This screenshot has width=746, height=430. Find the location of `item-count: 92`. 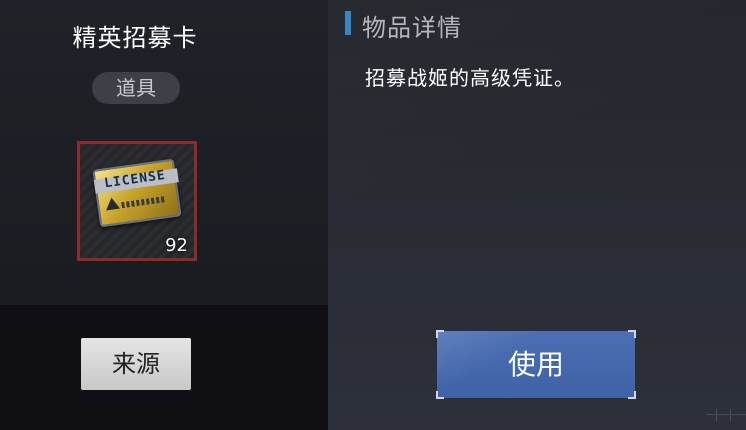

item-count: 92 is located at coordinates (176, 245).